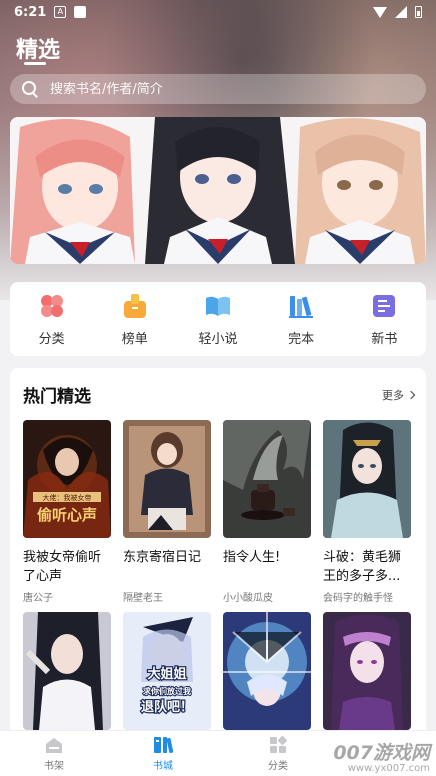 Image resolution: width=436 pixels, height=776 pixels. What do you see at coordinates (167, 707) in the screenshot?
I see `cover-title-line3: 退队吧！` at bounding box center [167, 707].